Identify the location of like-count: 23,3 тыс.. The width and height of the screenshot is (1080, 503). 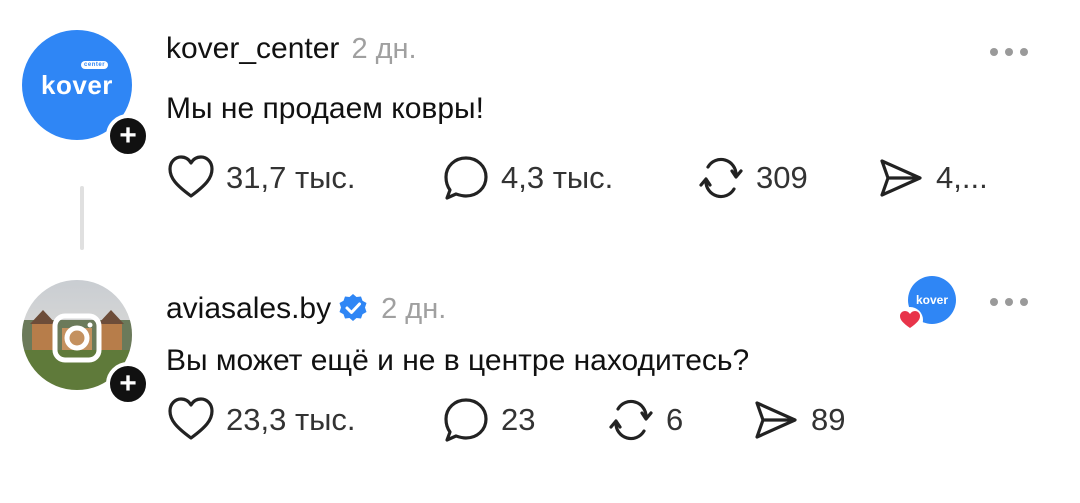
(291, 419).